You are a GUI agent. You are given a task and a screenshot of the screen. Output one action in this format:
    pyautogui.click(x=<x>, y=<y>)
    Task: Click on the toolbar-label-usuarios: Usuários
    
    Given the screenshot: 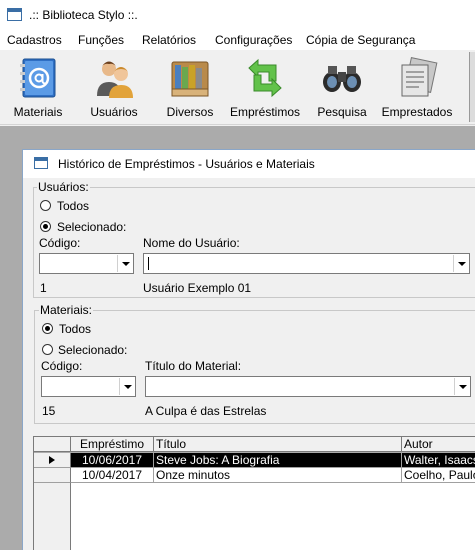 What is the action you would take?
    pyautogui.click(x=114, y=112)
    